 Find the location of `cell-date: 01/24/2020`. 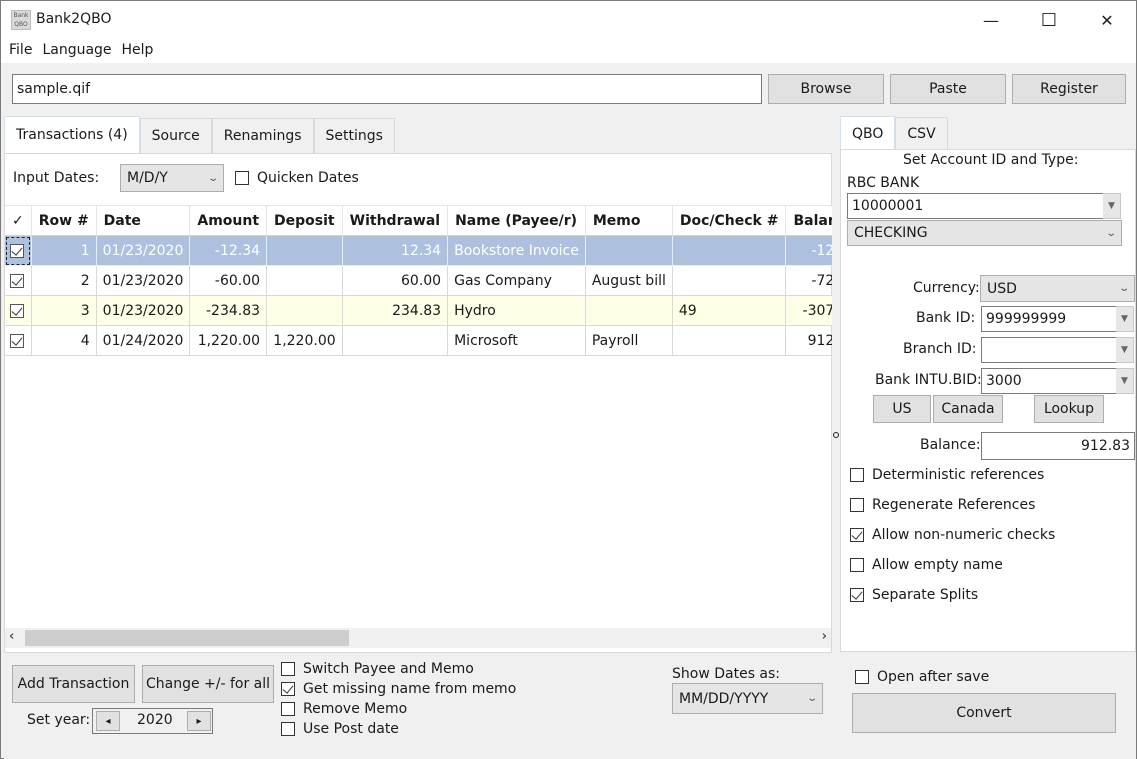

cell-date: 01/24/2020 is located at coordinates (143, 340).